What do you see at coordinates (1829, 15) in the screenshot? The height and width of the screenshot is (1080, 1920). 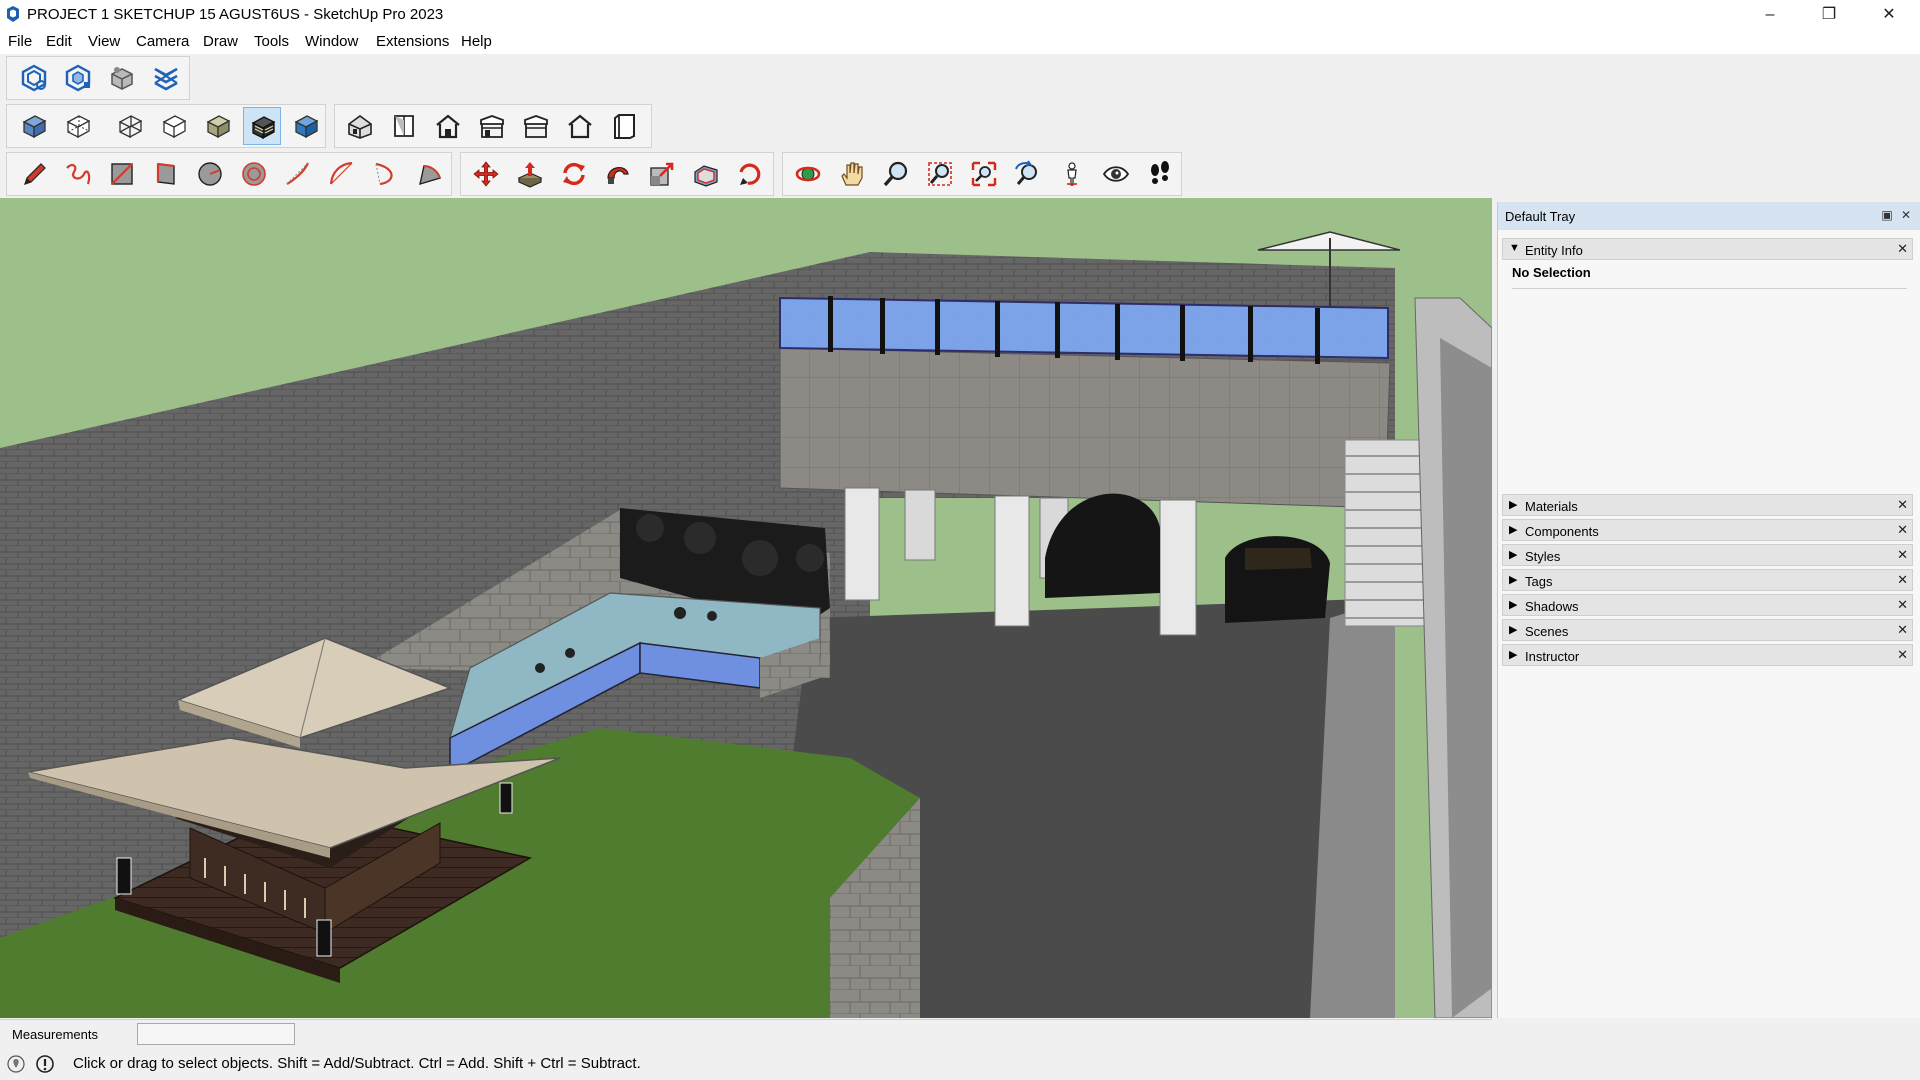 I see `restore-button: ❐` at bounding box center [1829, 15].